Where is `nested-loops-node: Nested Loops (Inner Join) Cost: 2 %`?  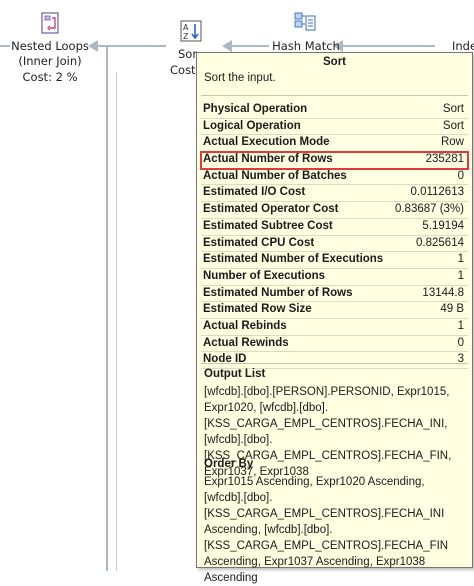
nested-loops-node: Nested Loops (Inner Join) Cost: 2 % is located at coordinates (50, 48).